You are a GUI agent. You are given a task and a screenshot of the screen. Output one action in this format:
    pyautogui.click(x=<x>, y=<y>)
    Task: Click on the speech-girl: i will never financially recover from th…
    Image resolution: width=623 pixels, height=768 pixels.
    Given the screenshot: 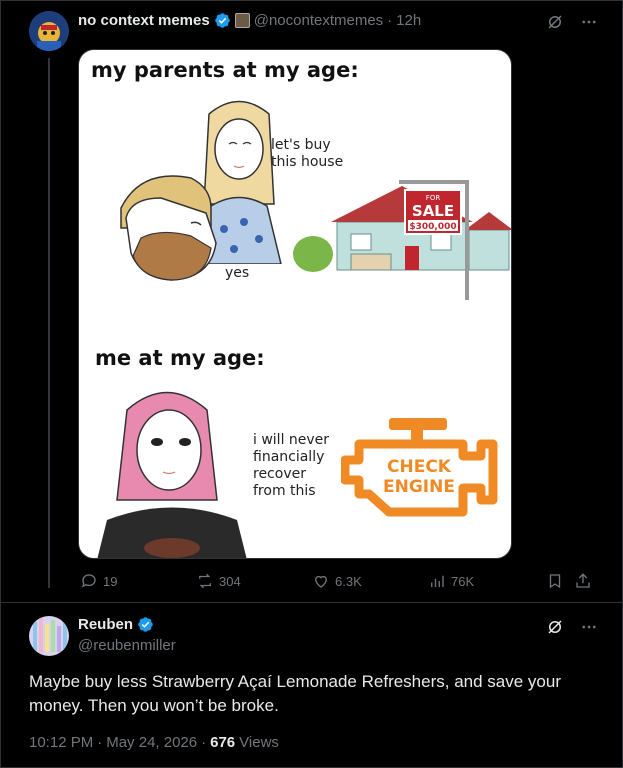 What is the action you would take?
    pyautogui.click(x=291, y=465)
    